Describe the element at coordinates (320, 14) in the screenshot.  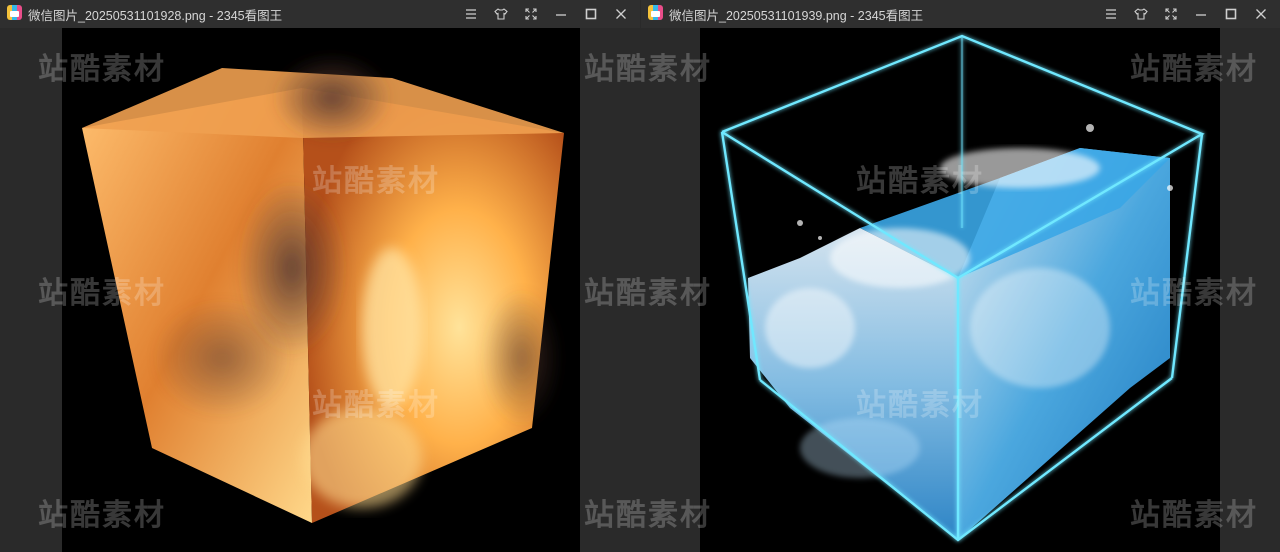
I see `title-bar: 微信图片_20250531101928.png - 2345看图王` at that location.